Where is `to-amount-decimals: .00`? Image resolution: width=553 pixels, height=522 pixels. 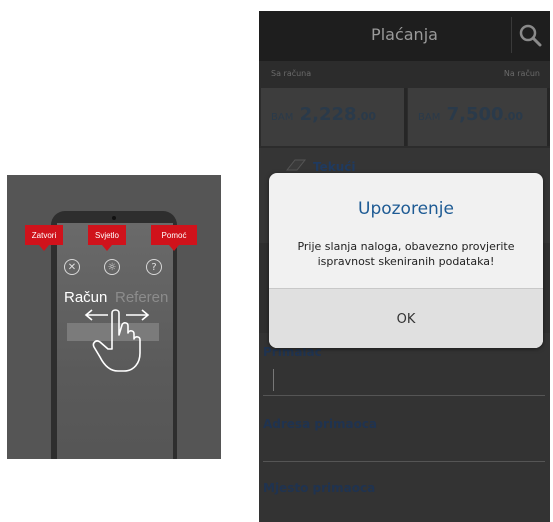 to-amount-decimals: .00 is located at coordinates (513, 116).